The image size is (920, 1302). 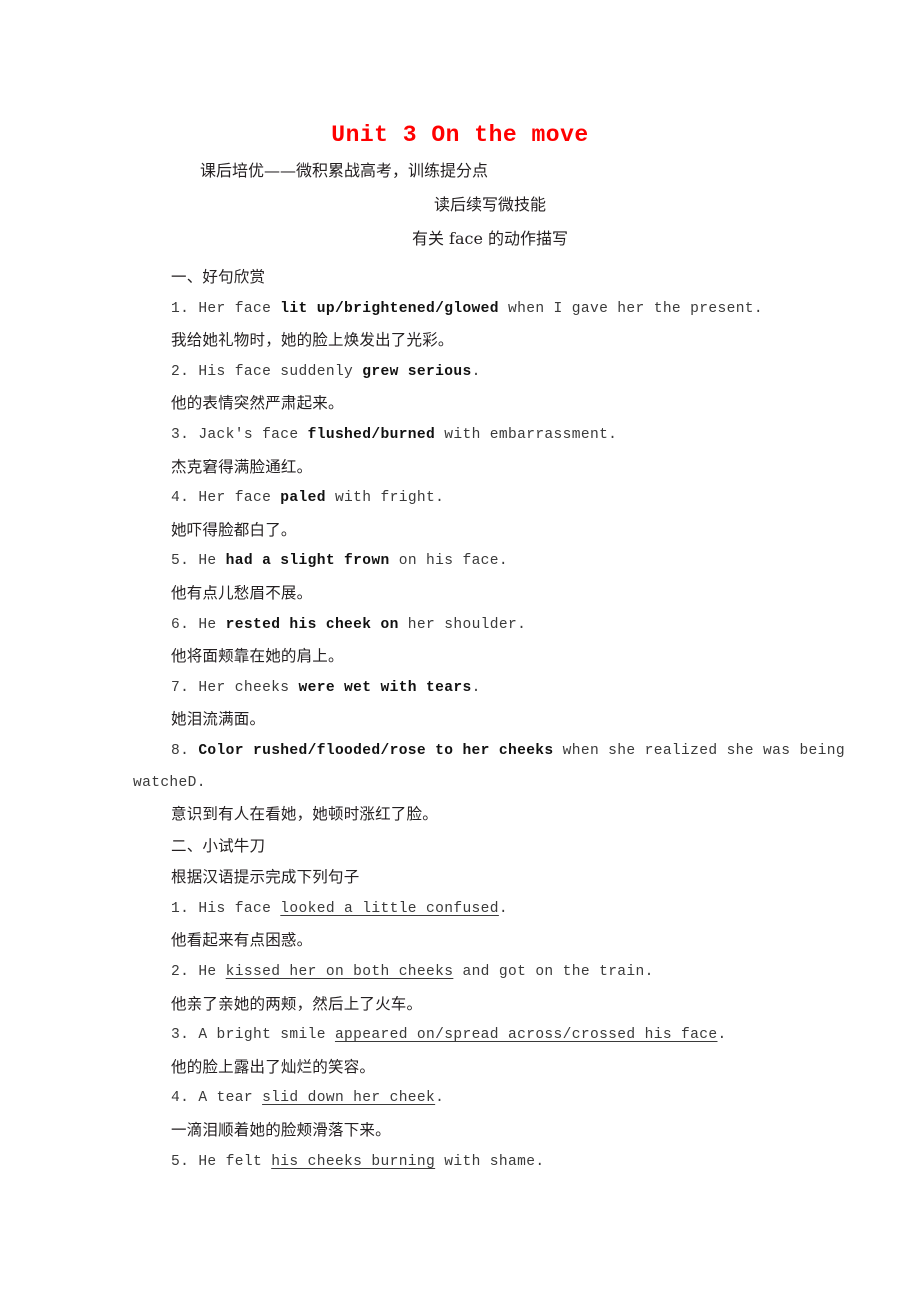 I want to click on sentence-zh-s1-8: 意识到有人在看她，她顿时涨红了脸。, so click(x=304, y=814).